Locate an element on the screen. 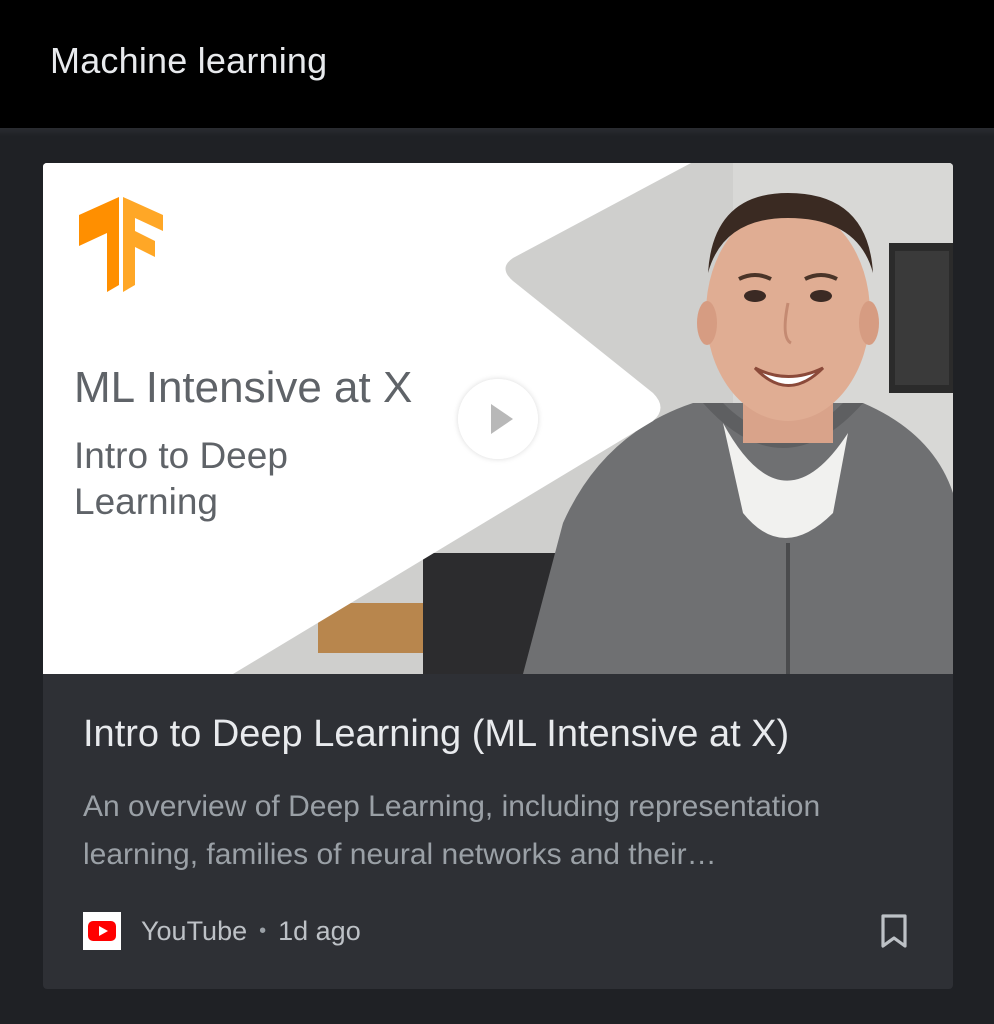  publish-time: 1d ago is located at coordinates (319, 930).